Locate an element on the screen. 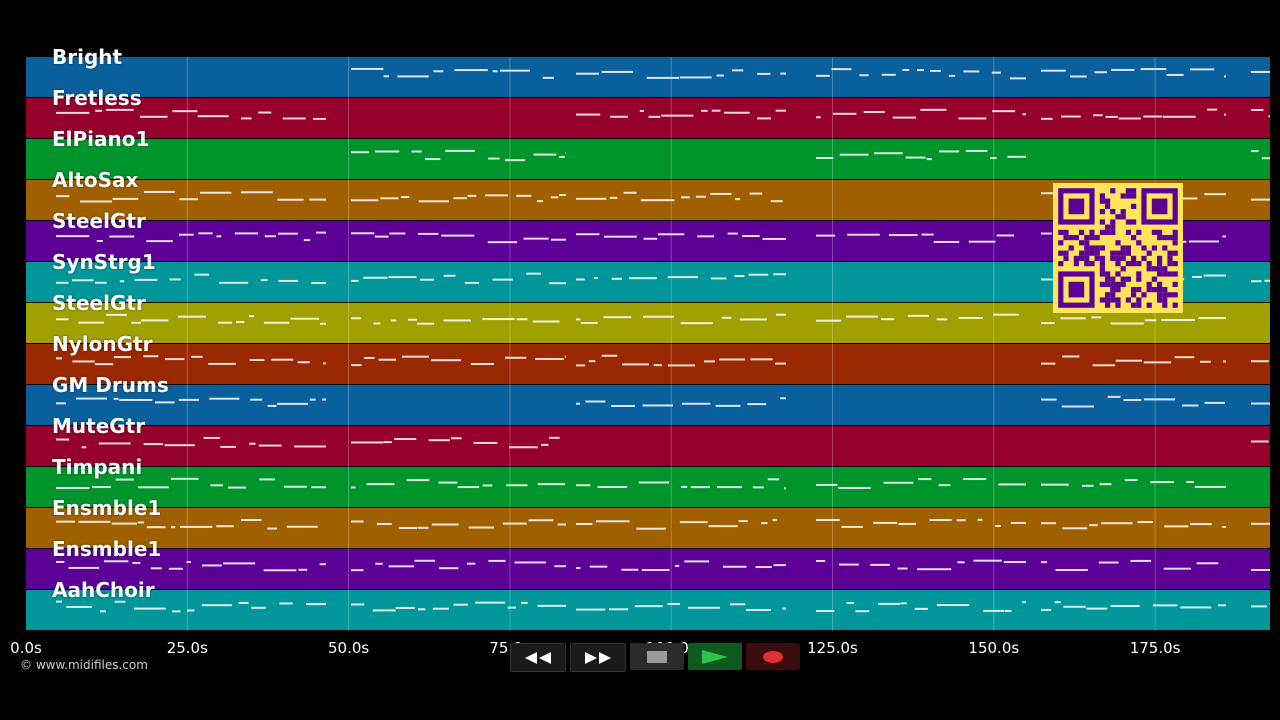 The height and width of the screenshot is (720, 1280). stop-button is located at coordinates (657, 656).